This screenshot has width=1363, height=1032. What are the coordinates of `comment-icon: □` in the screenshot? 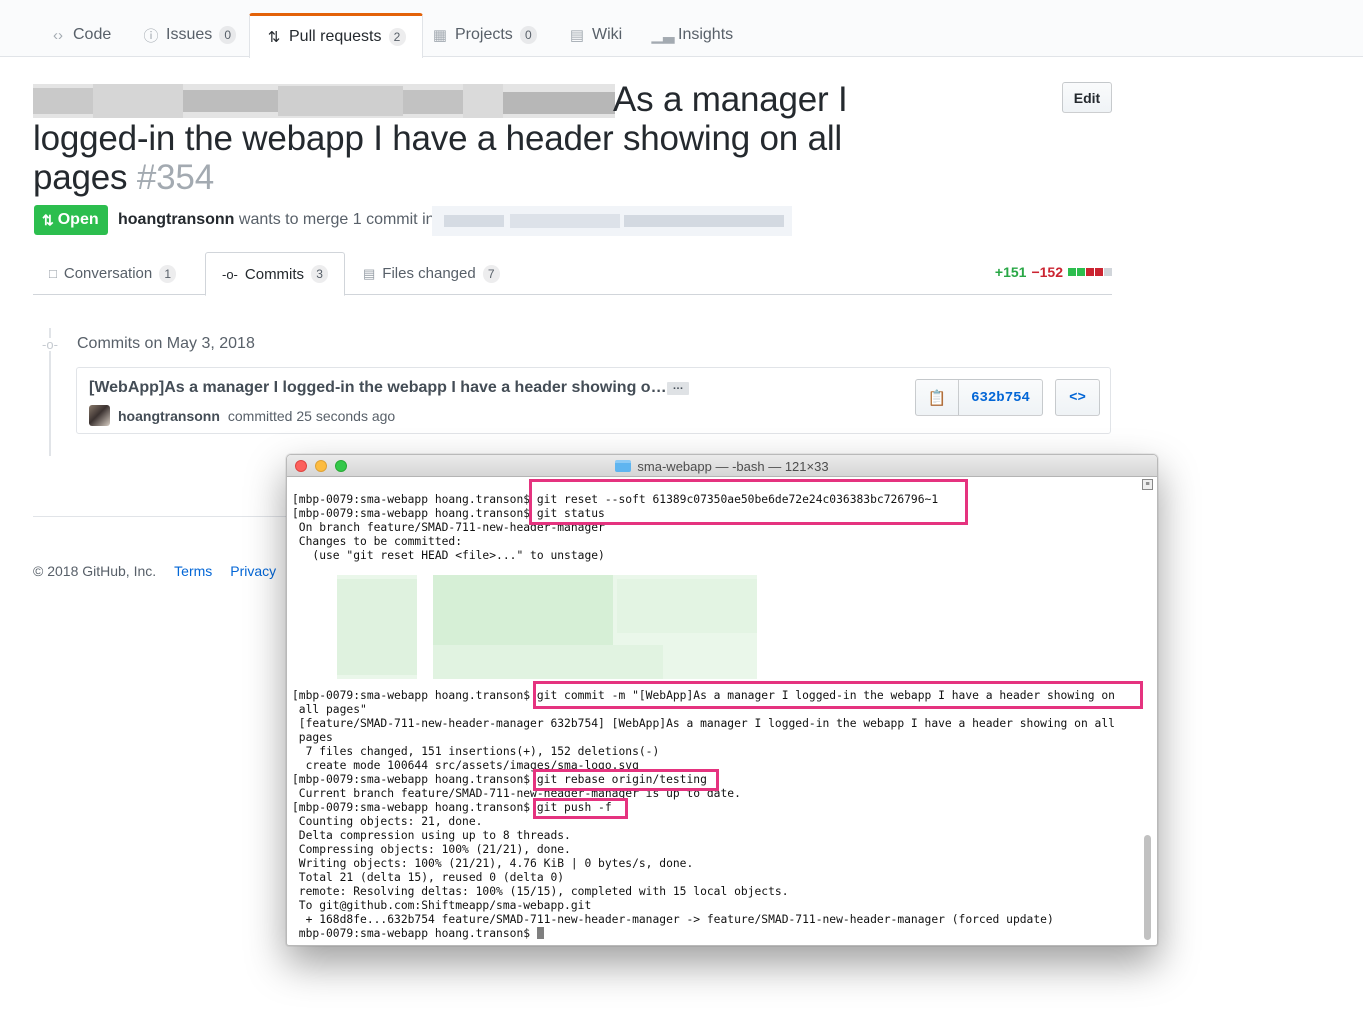 It's located at (53, 273).